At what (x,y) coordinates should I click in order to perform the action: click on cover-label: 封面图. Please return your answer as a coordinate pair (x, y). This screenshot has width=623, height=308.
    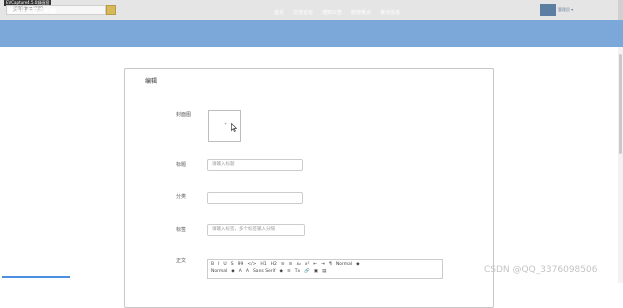
    Looking at the image, I should click on (184, 115).